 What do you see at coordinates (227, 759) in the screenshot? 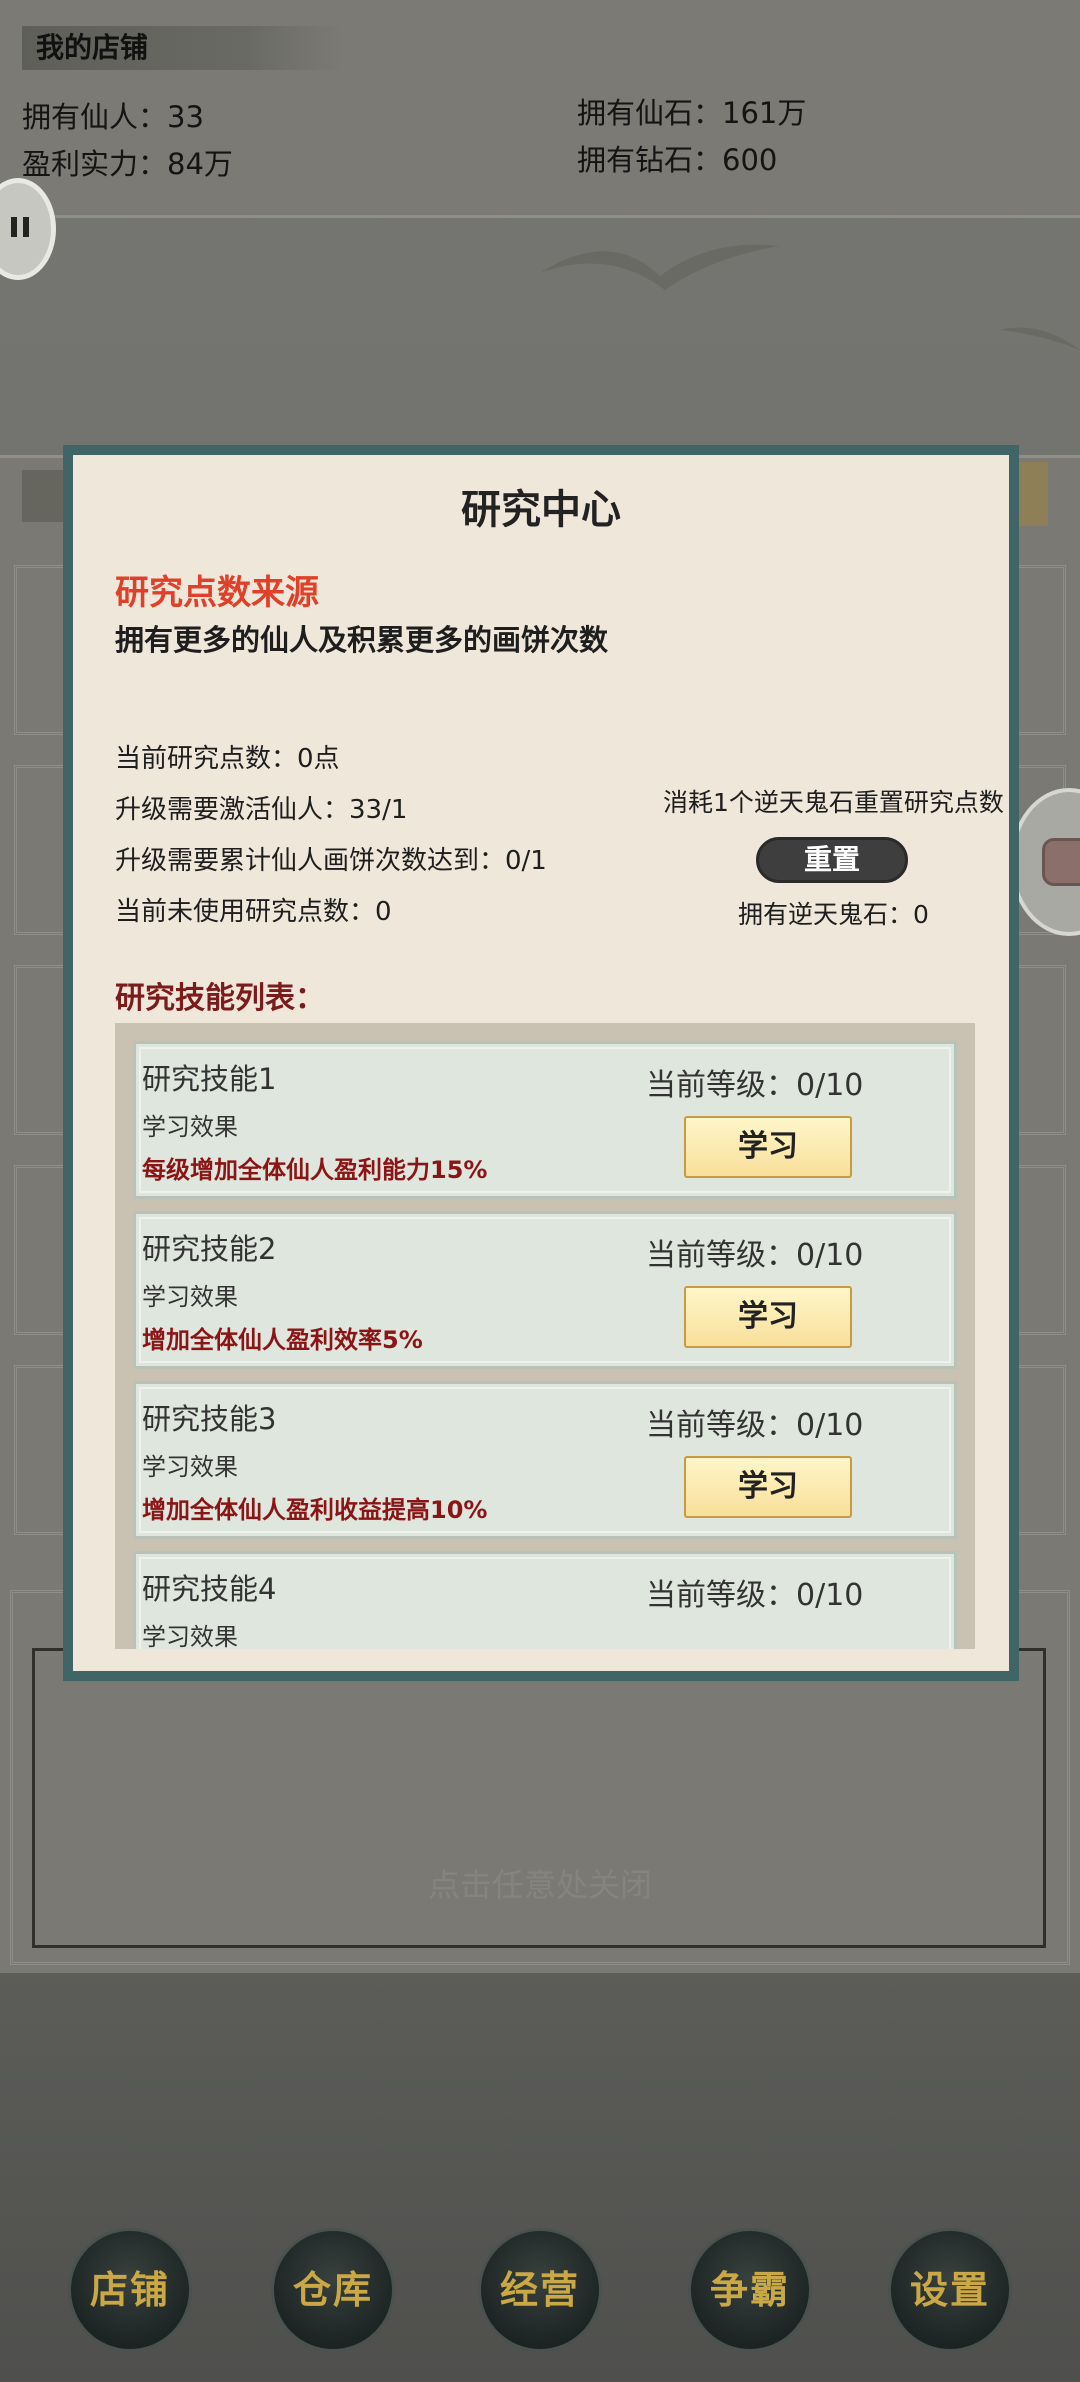
I see `current-points: 当前研究点数：0点` at bounding box center [227, 759].